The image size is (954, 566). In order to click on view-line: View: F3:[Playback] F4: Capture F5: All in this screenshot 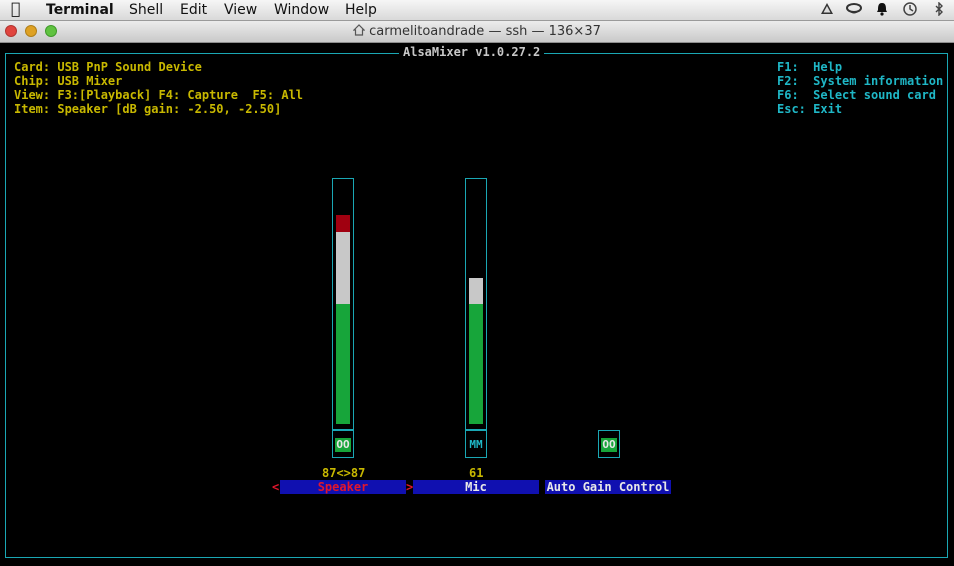, I will do `click(158, 95)`.